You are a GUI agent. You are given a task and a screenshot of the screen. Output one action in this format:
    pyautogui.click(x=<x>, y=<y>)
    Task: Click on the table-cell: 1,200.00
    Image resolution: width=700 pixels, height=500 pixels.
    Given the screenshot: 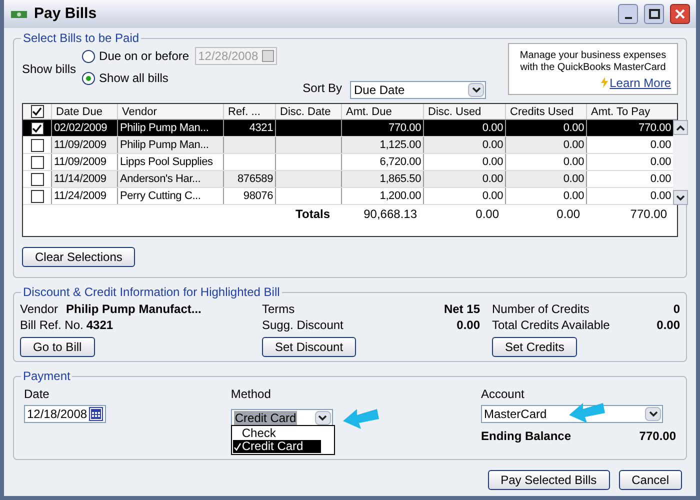 What is the action you would take?
    pyautogui.click(x=382, y=196)
    